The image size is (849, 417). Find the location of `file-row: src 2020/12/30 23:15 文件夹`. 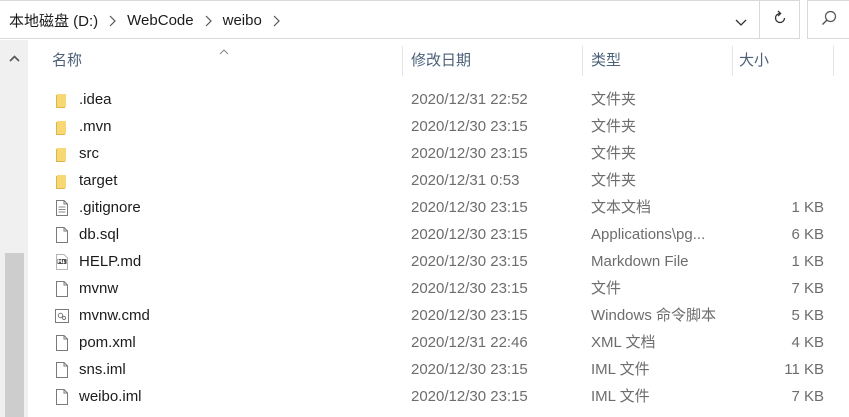

file-row: src 2020/12/30 23:15 文件夹 is located at coordinates (438, 153).